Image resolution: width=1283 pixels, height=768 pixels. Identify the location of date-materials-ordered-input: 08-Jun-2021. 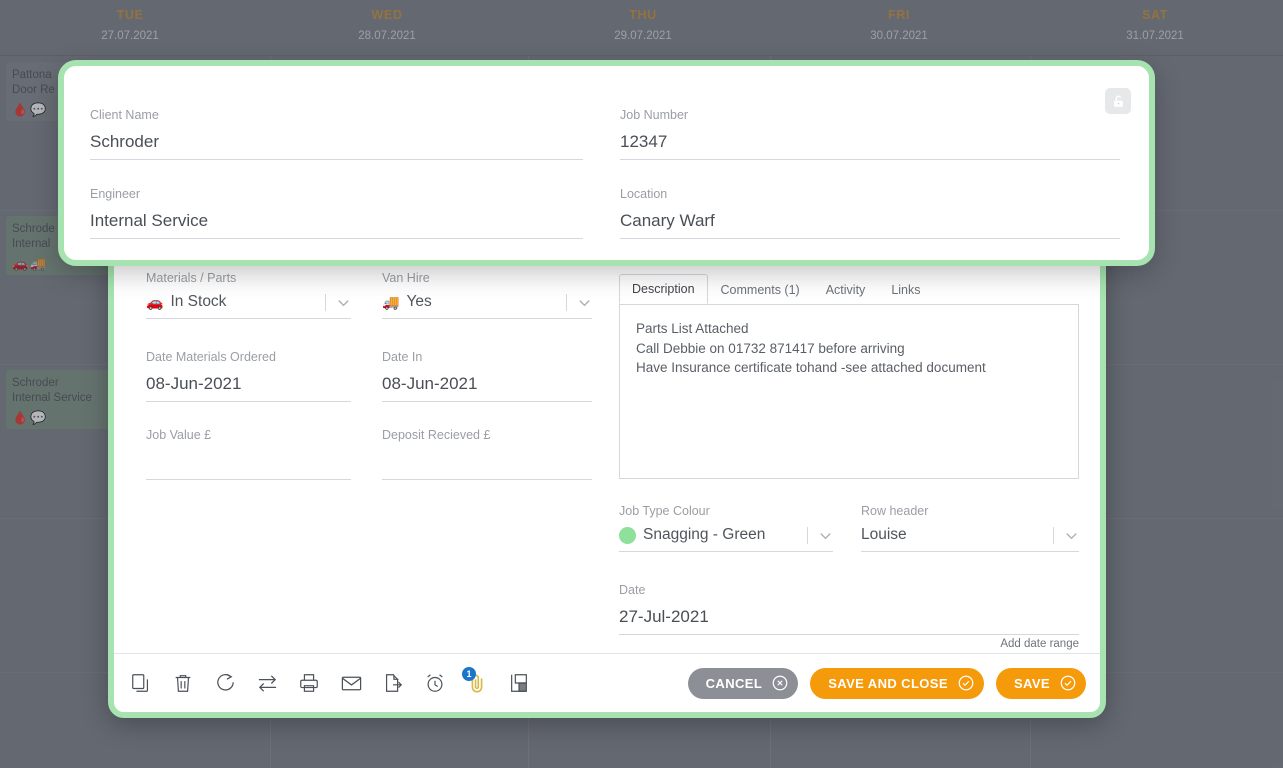
(248, 381).